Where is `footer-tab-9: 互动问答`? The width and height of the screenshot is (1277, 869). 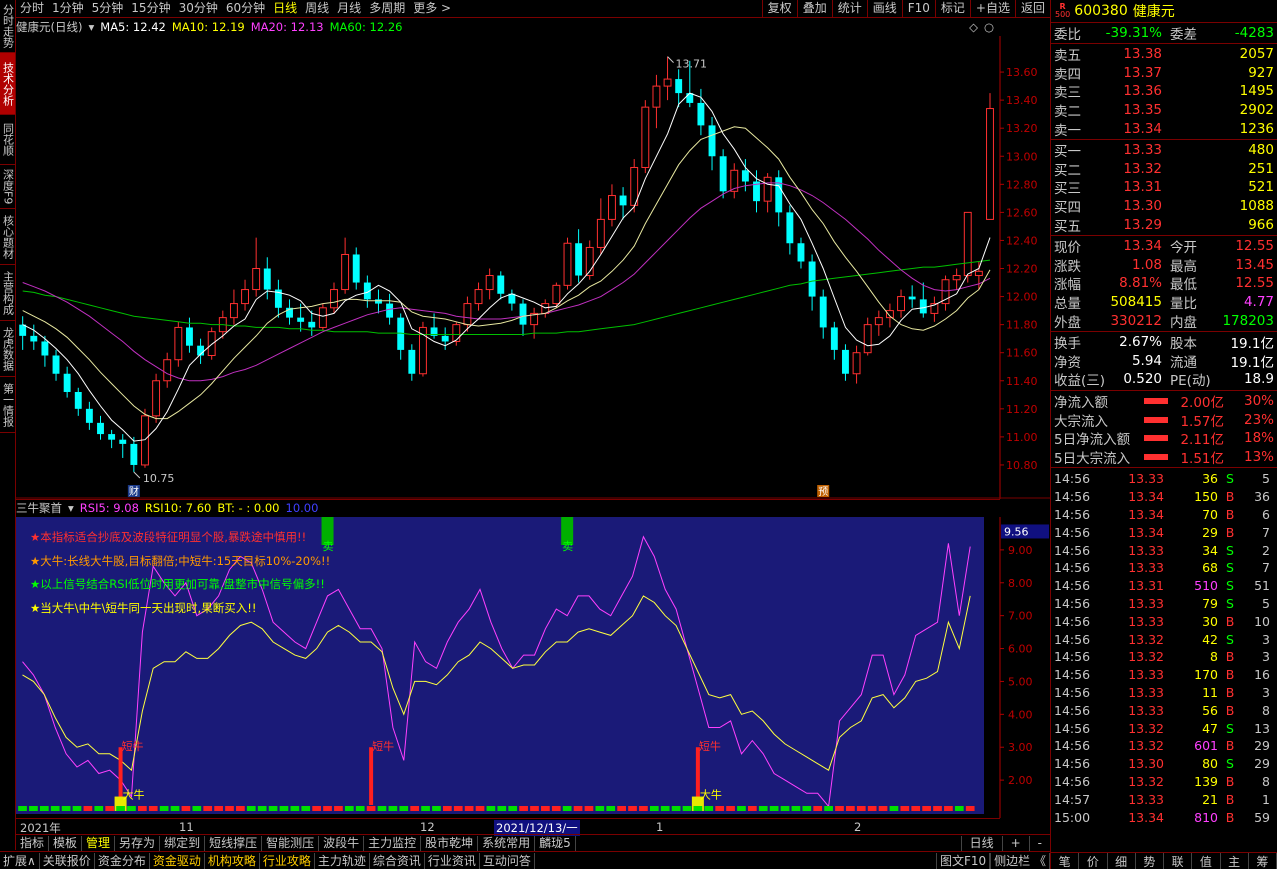 footer-tab-9: 互动问答 is located at coordinates (507, 860).